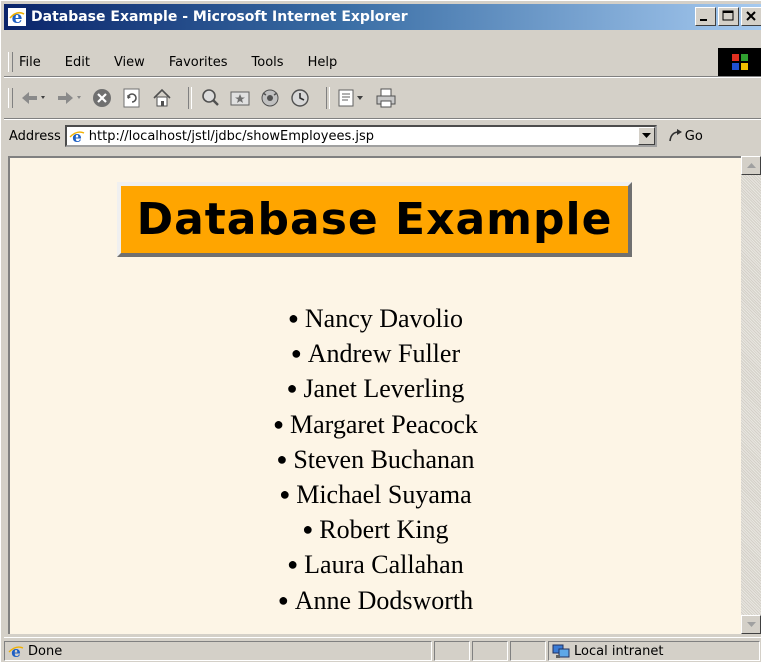  I want to click on list-item: ● Andrew Fuller, so click(375, 353).